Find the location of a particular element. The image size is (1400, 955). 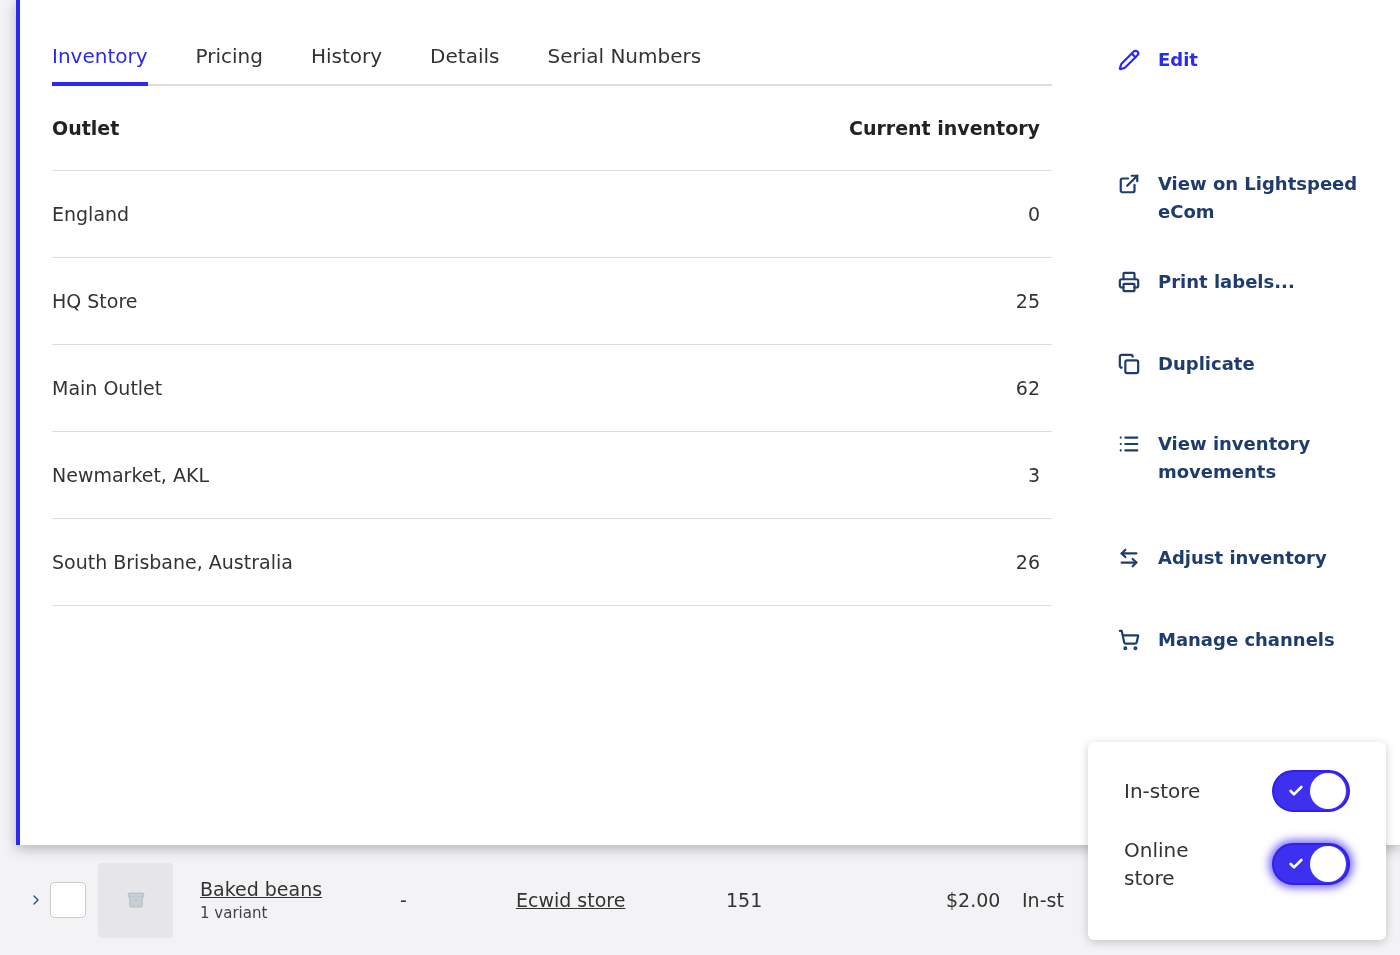

table-cell: Main Outlet is located at coordinates (107, 388).